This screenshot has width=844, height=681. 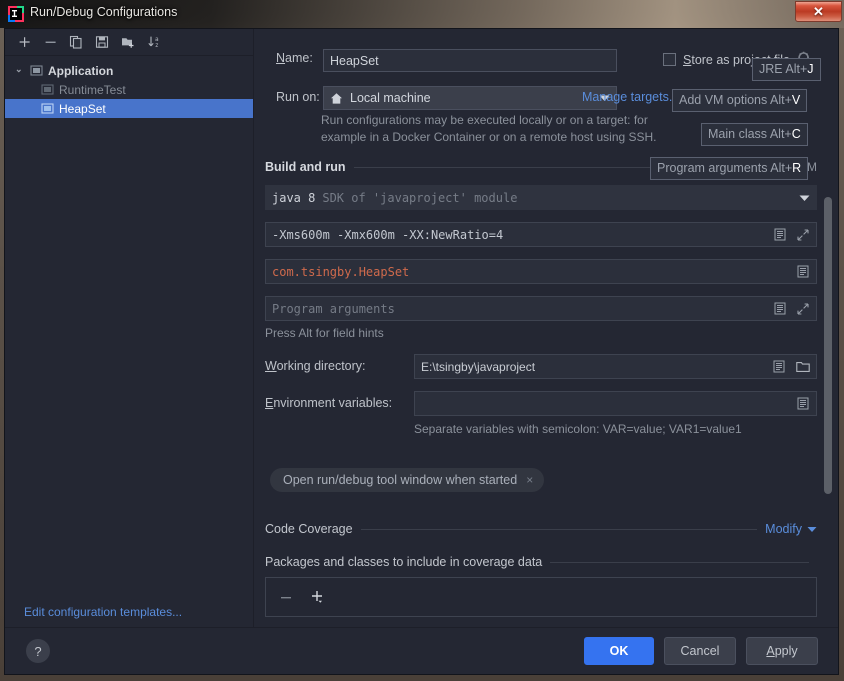 What do you see at coordinates (341, 271) in the screenshot?
I see `main-class-value: com.tsingby.HeapSet` at bounding box center [341, 271].